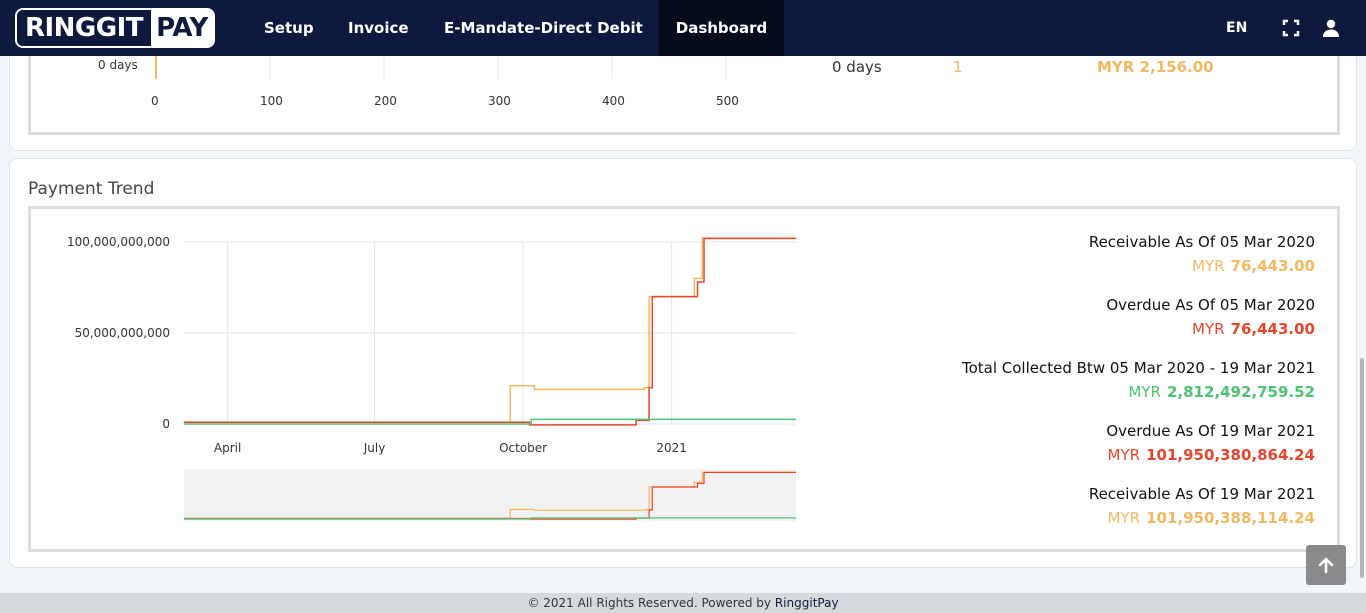 Image resolution: width=1366 pixels, height=613 pixels. I want to click on ringgitpay-logo: RINGGIT PAY, so click(115, 28).